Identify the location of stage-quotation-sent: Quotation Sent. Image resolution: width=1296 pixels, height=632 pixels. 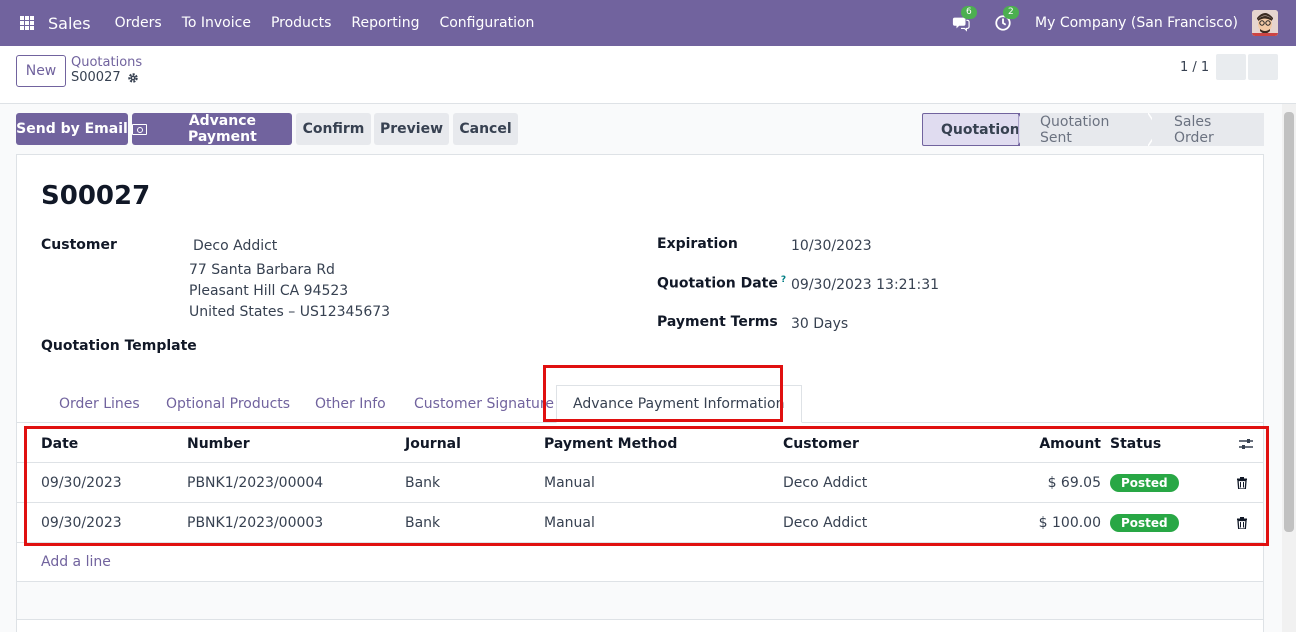
(1086, 129).